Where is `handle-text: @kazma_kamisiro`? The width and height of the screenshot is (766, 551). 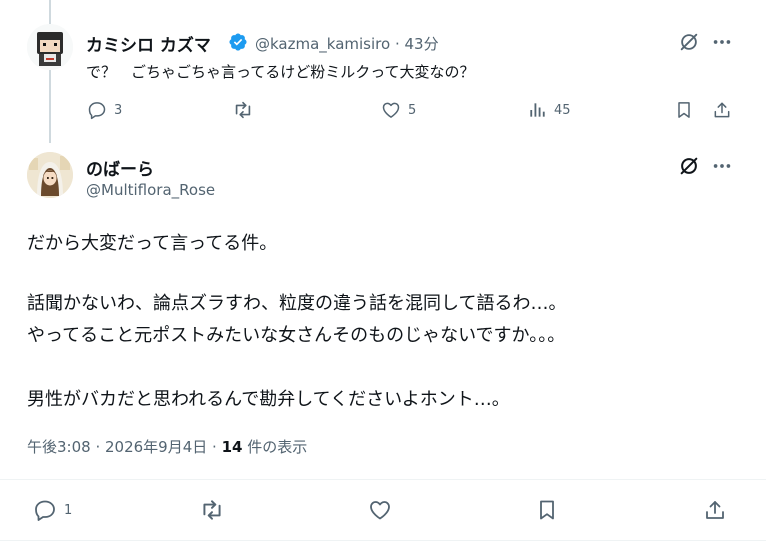 handle-text: @kazma_kamisiro is located at coordinates (322, 44).